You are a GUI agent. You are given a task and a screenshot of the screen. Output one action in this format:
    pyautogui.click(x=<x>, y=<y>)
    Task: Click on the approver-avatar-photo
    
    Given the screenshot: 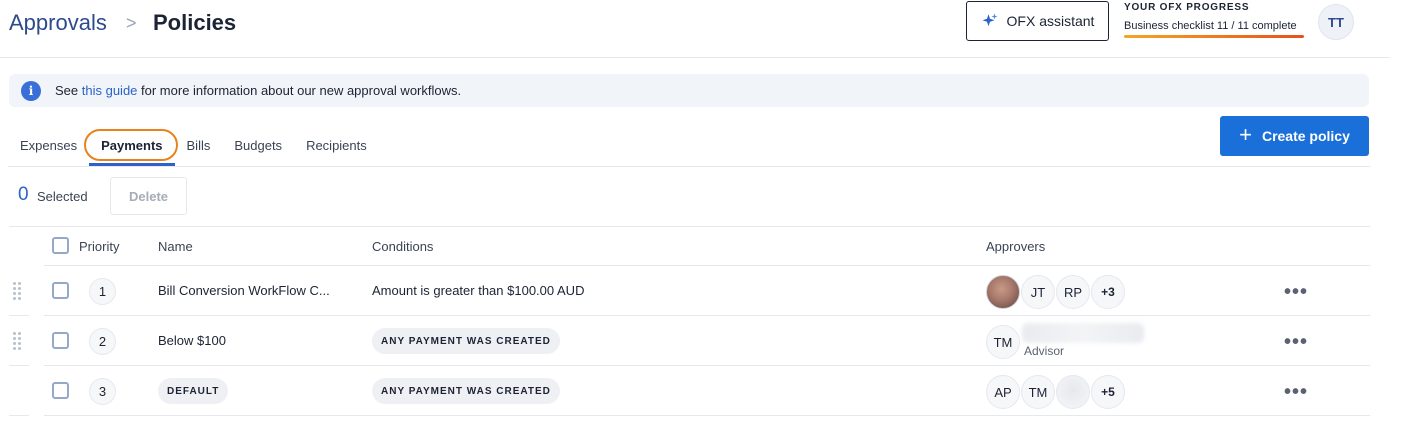 What is the action you would take?
    pyautogui.click(x=1003, y=292)
    